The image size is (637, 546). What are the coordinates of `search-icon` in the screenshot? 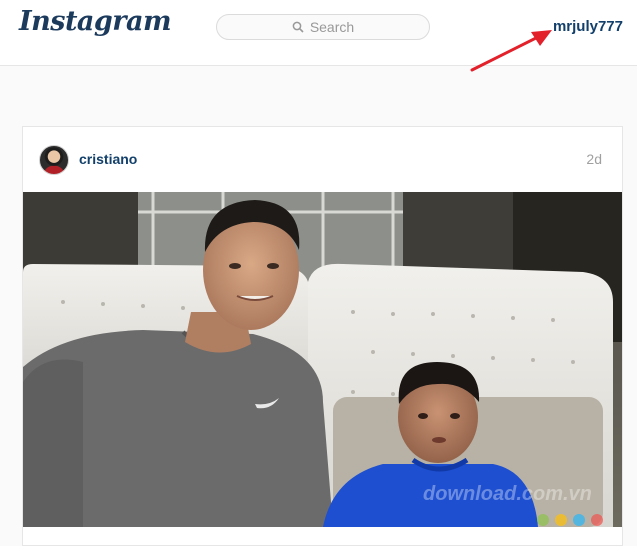 It's located at (298, 27).